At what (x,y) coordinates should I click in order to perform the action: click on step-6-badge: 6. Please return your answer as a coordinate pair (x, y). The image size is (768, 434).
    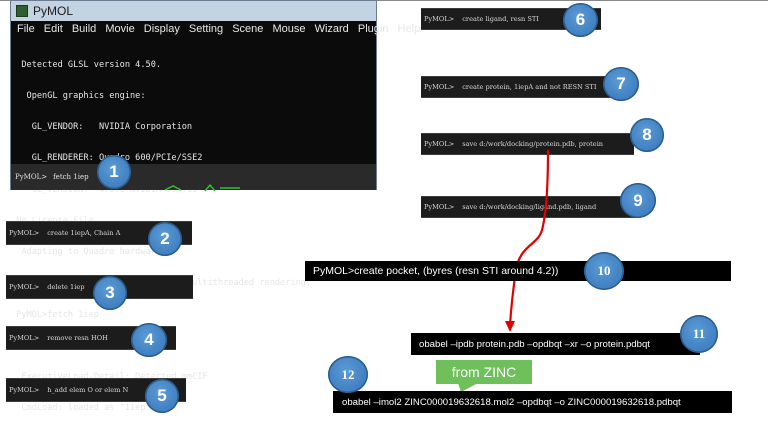
    Looking at the image, I should click on (580, 20).